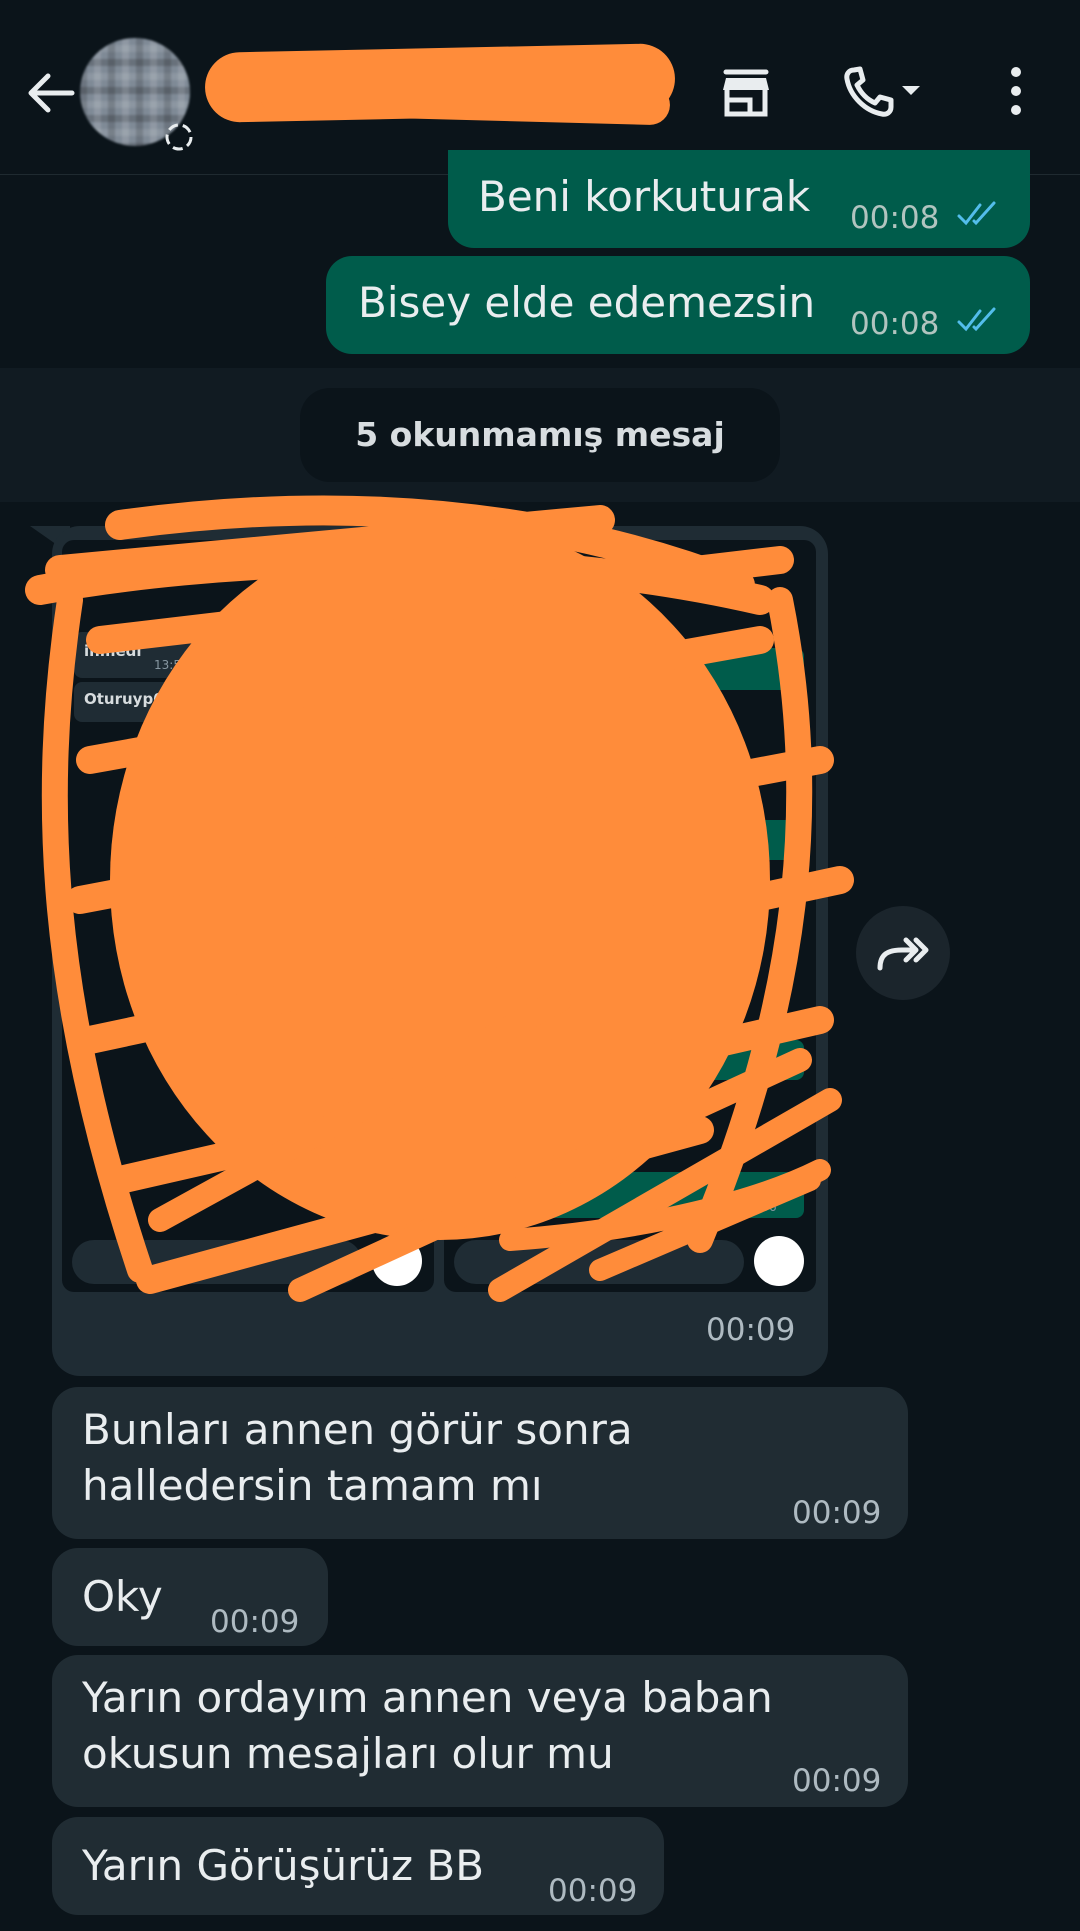  Describe the element at coordinates (171, 665) in the screenshot. I see `mini-time: 13:51` at that location.